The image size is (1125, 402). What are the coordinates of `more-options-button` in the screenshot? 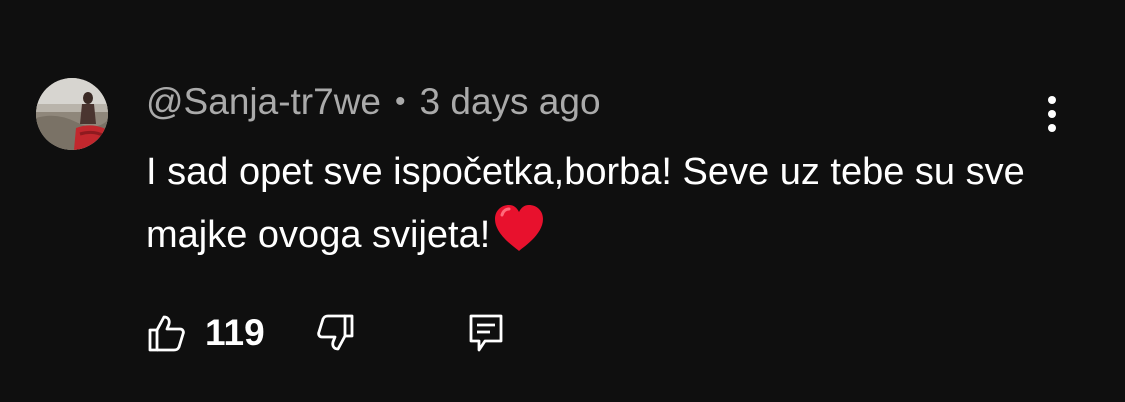 It's located at (1052, 114).